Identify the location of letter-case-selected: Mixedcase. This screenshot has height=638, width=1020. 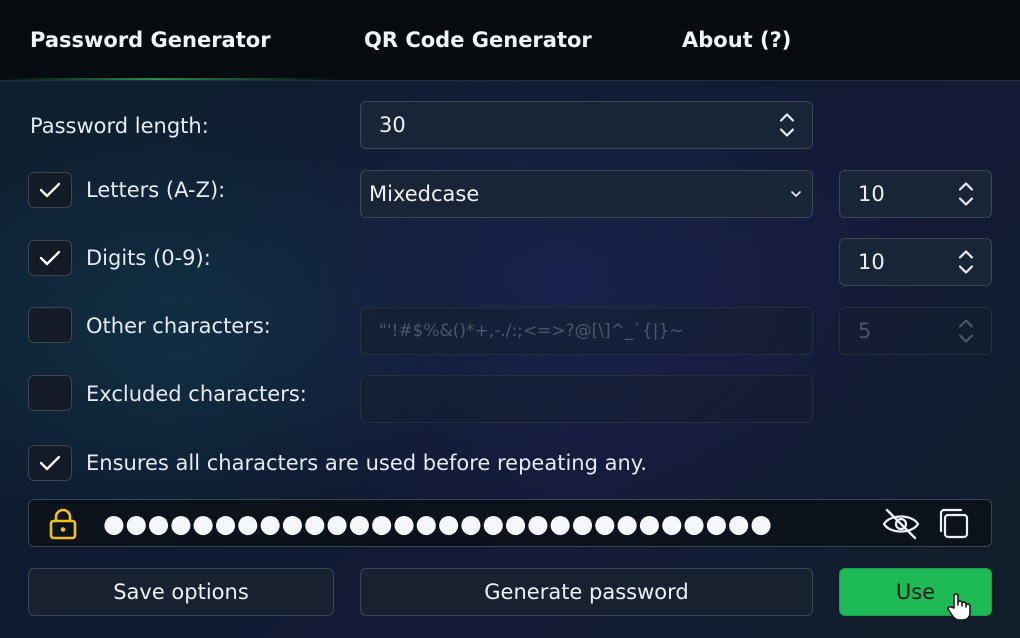
(424, 194).